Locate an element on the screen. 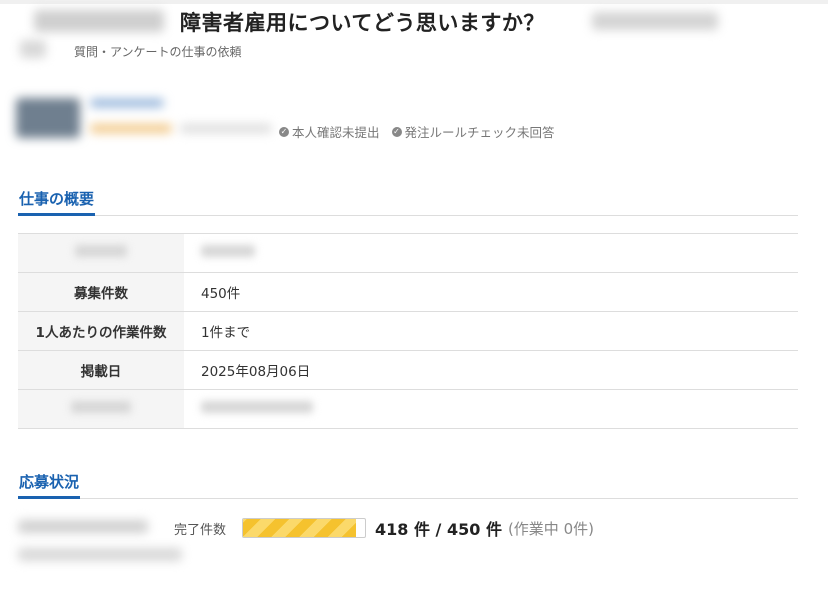  client-badges: ✓ 本人確認未提出 ✓ 発注ルールチェック未回答 is located at coordinates (417, 131).